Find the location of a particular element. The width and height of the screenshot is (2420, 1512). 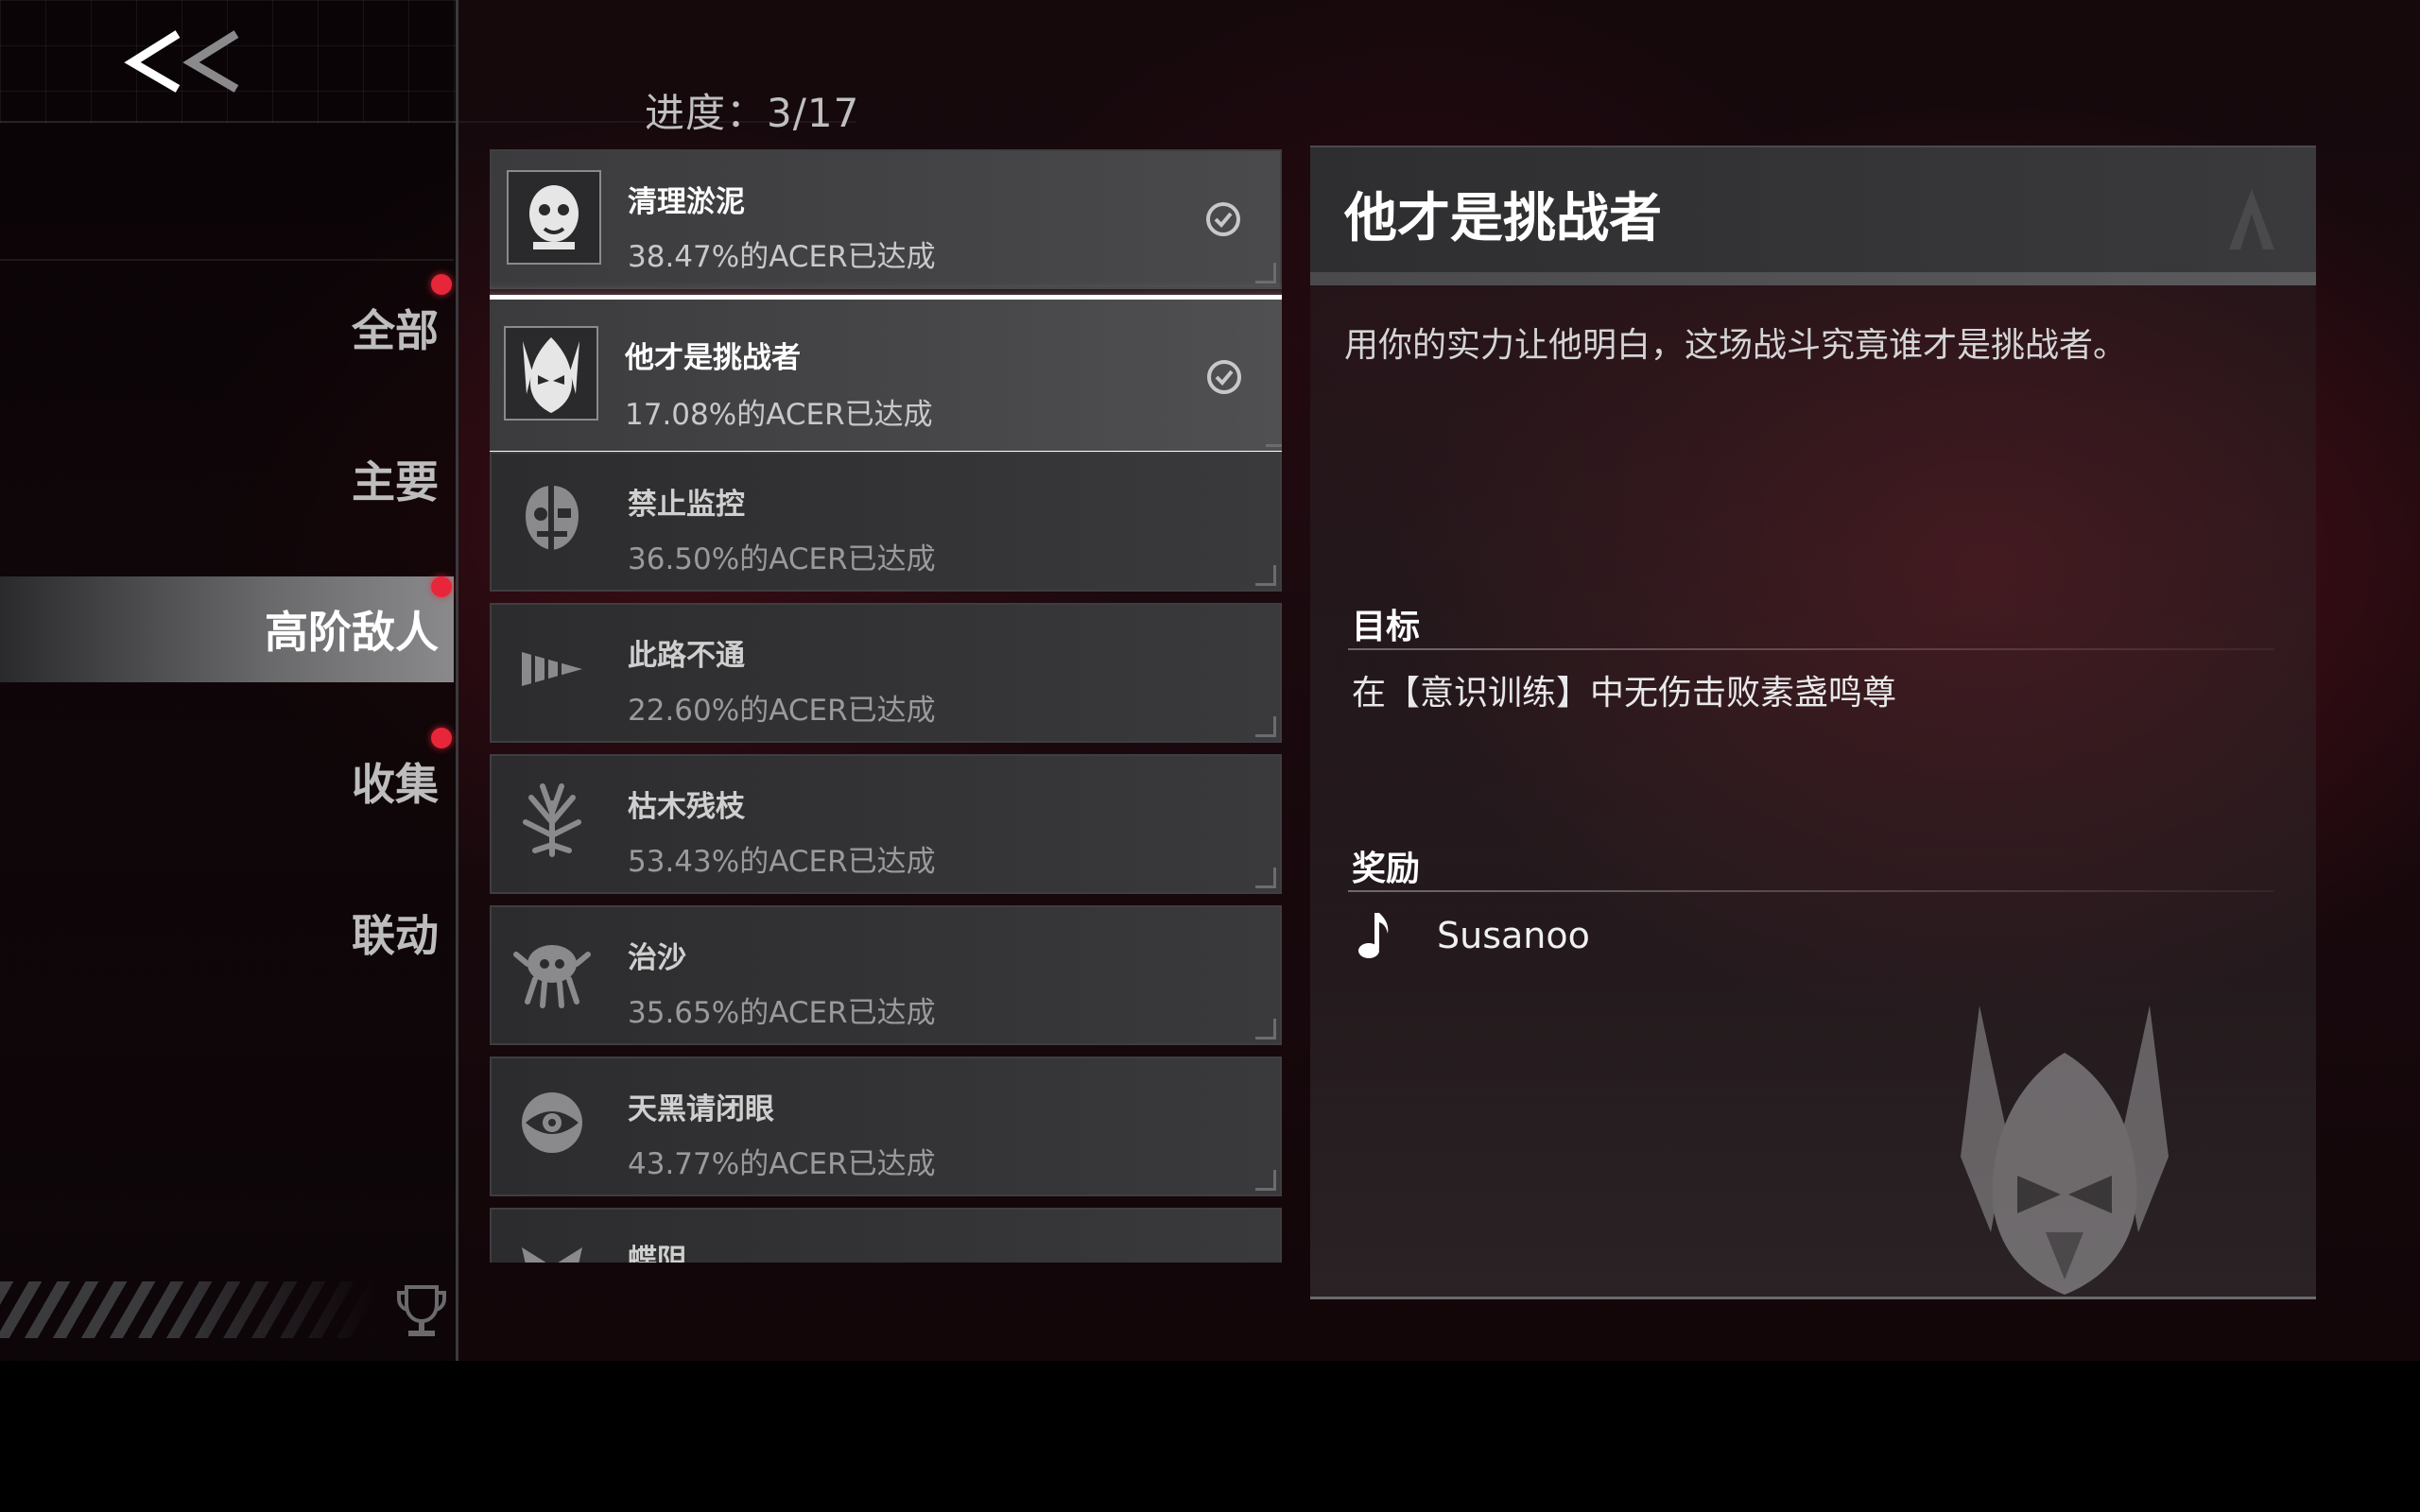

category-label: 收集 is located at coordinates (395, 784).